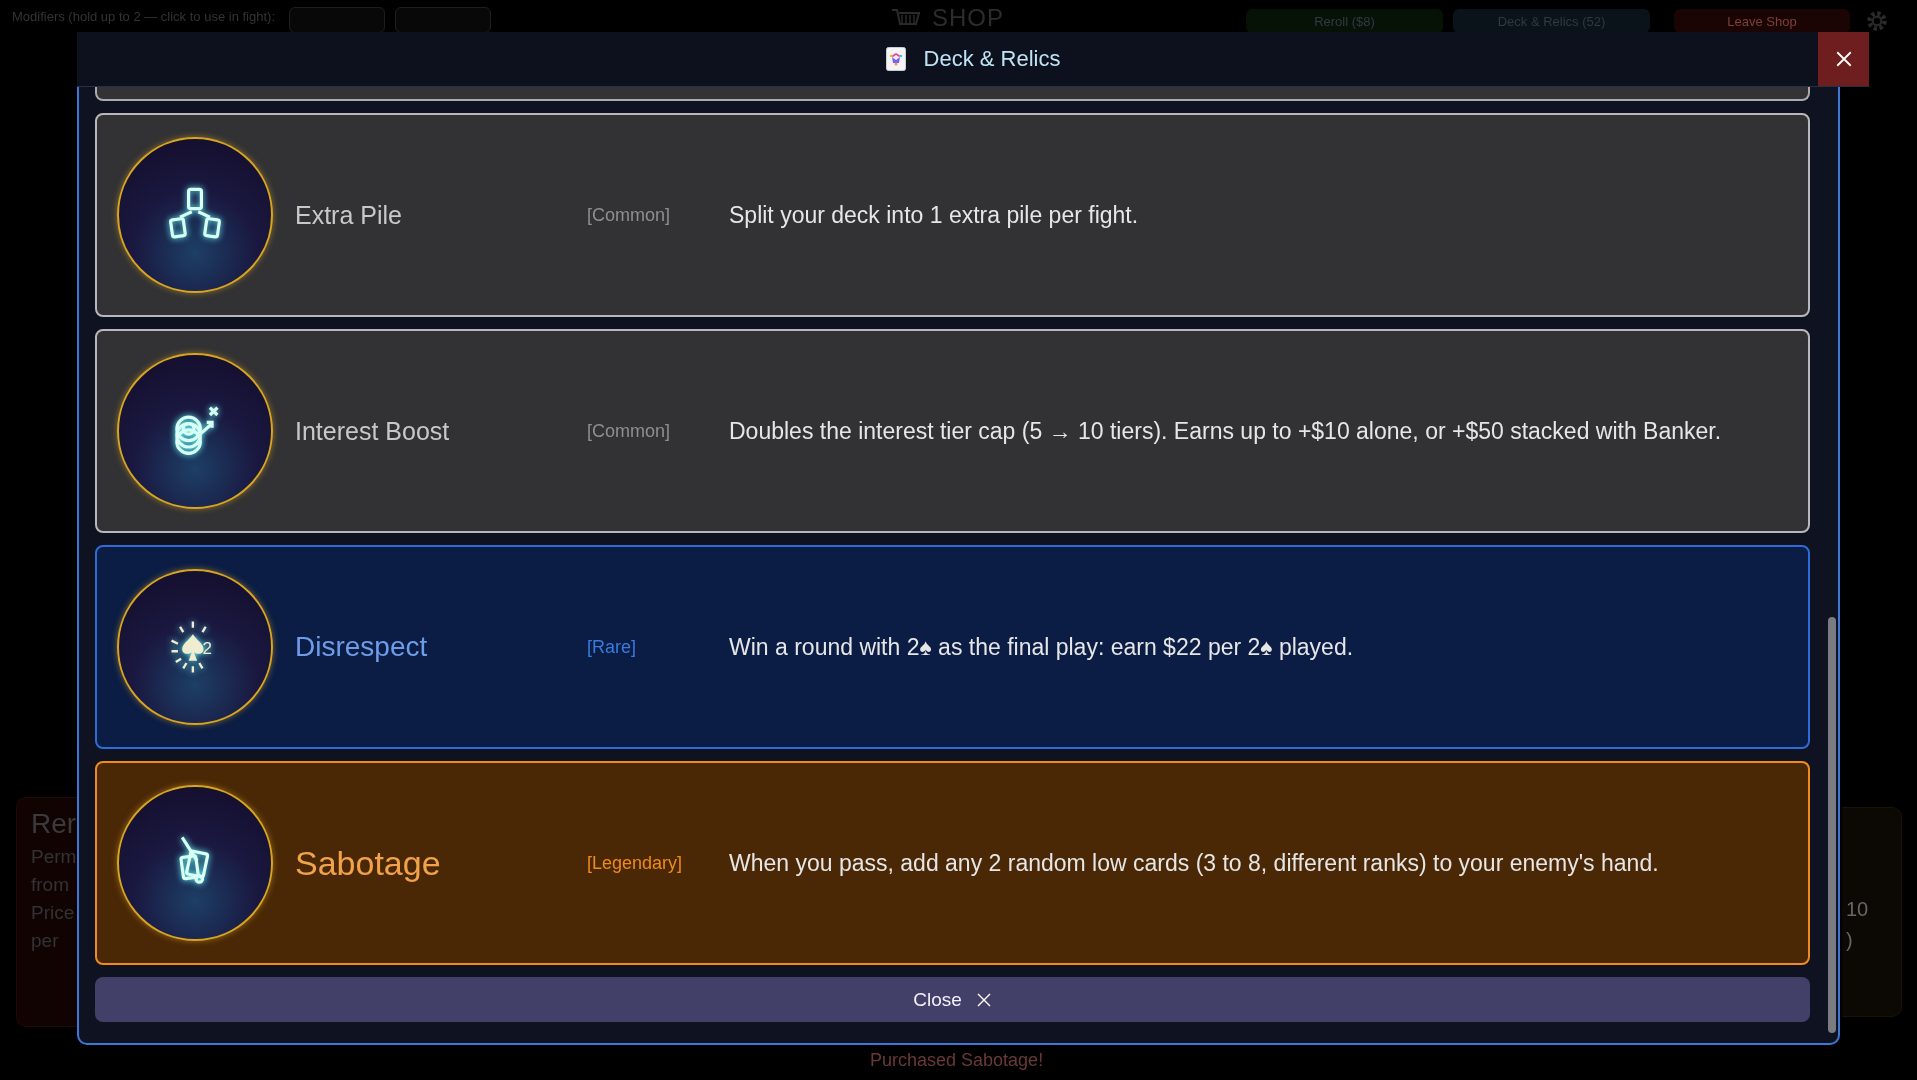  Describe the element at coordinates (934, 215) in the screenshot. I see `relic-description: Split your deck into 1 extra pile per fight.` at that location.